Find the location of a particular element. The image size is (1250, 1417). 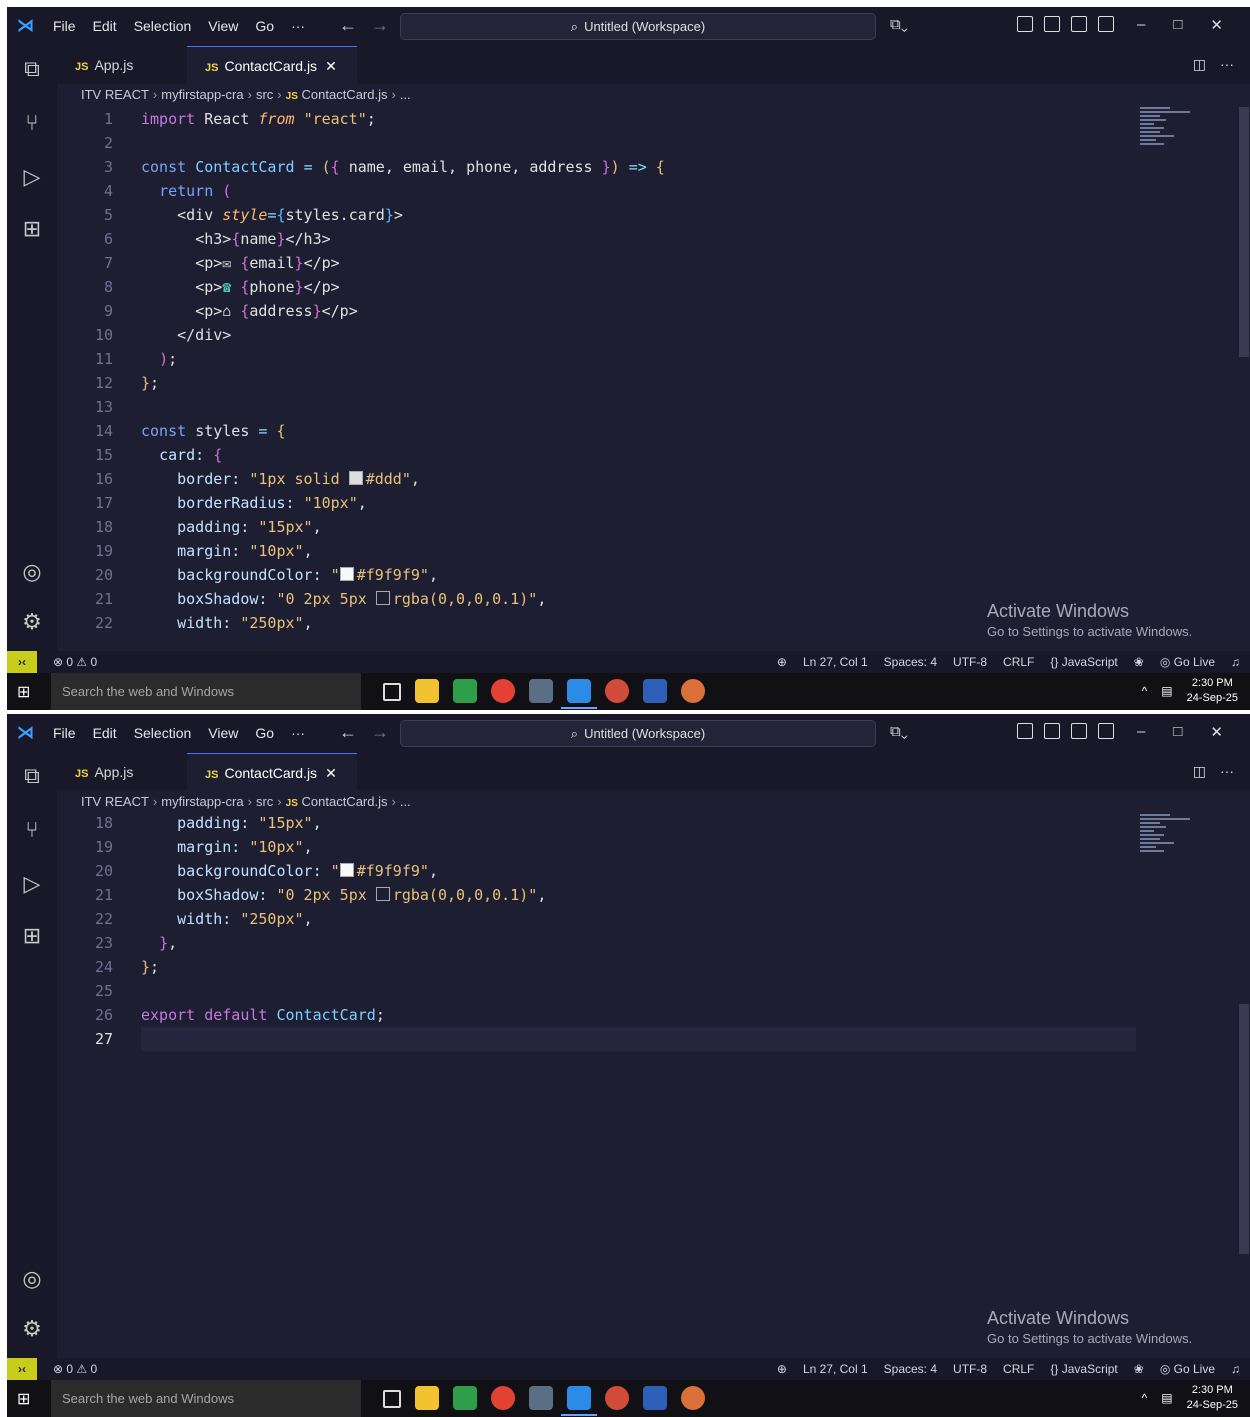

breadcrumb-item: src is located at coordinates (264, 94).